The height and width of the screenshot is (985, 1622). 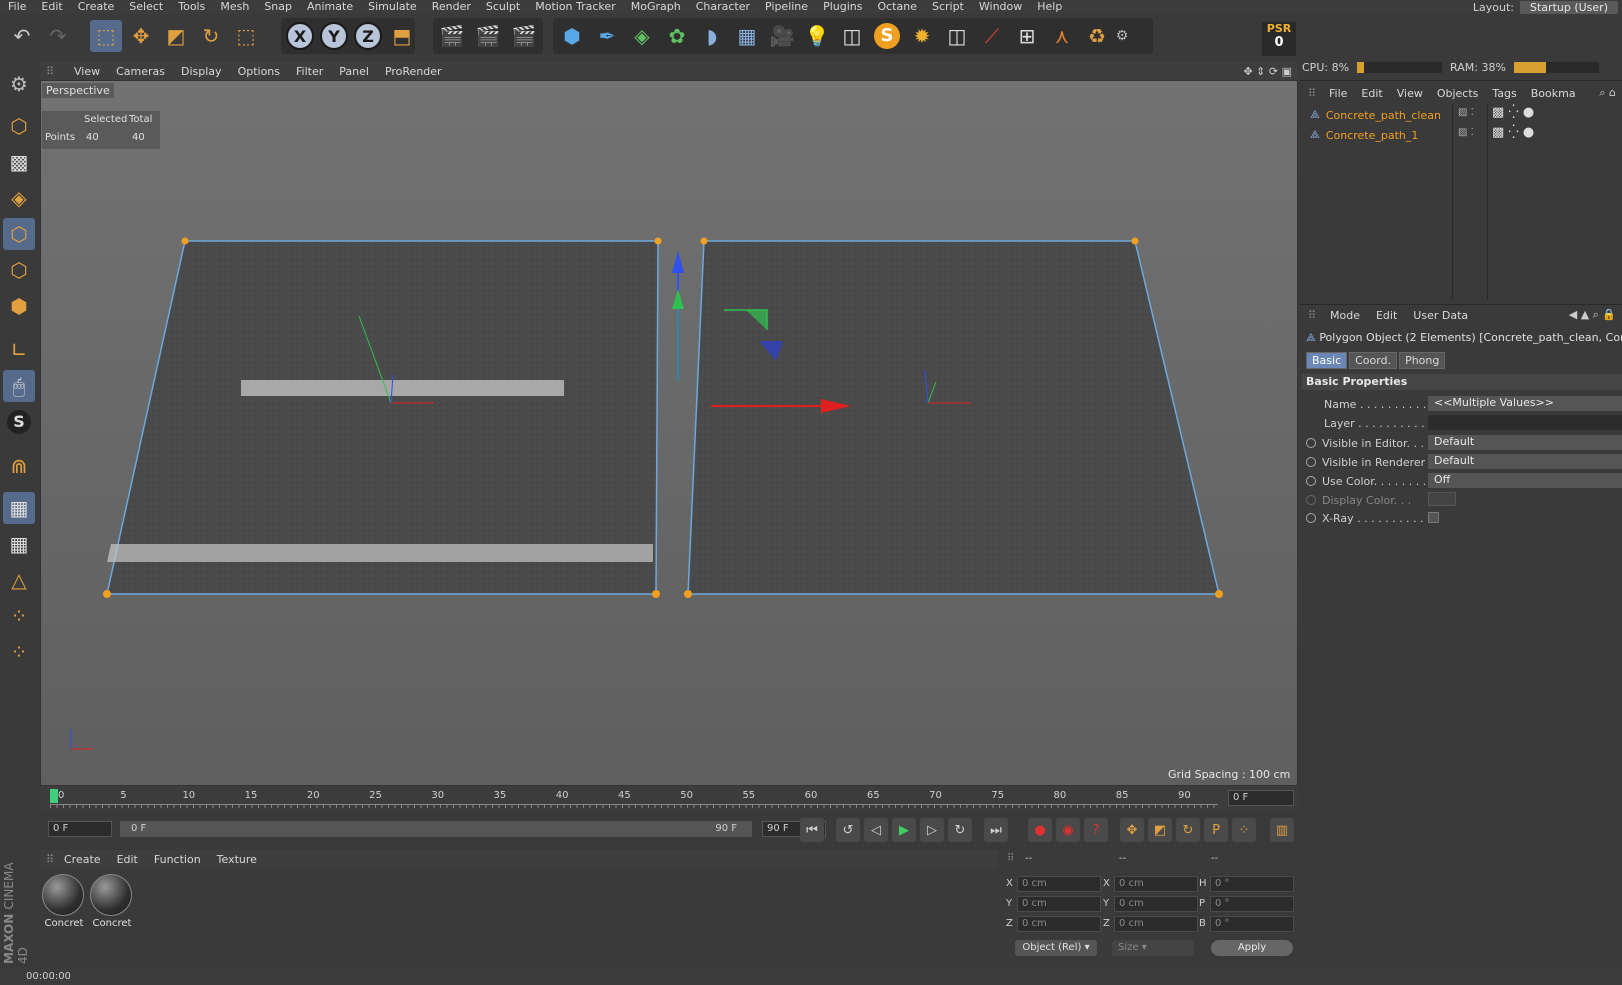 What do you see at coordinates (1345, 315) in the screenshot?
I see `attr-menu-mode: Mode` at bounding box center [1345, 315].